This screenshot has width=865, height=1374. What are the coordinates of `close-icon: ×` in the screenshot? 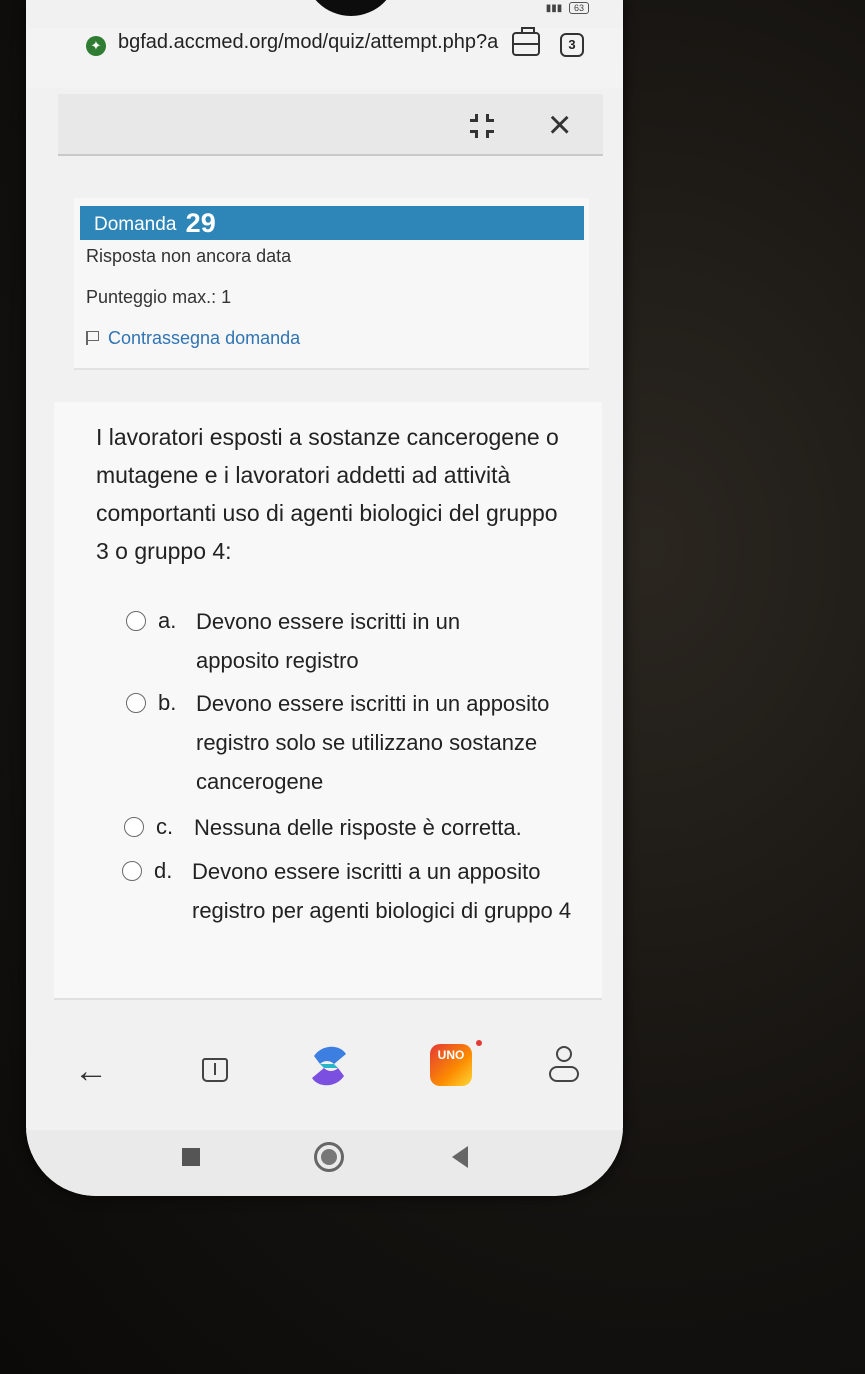 It's located at (559, 125).